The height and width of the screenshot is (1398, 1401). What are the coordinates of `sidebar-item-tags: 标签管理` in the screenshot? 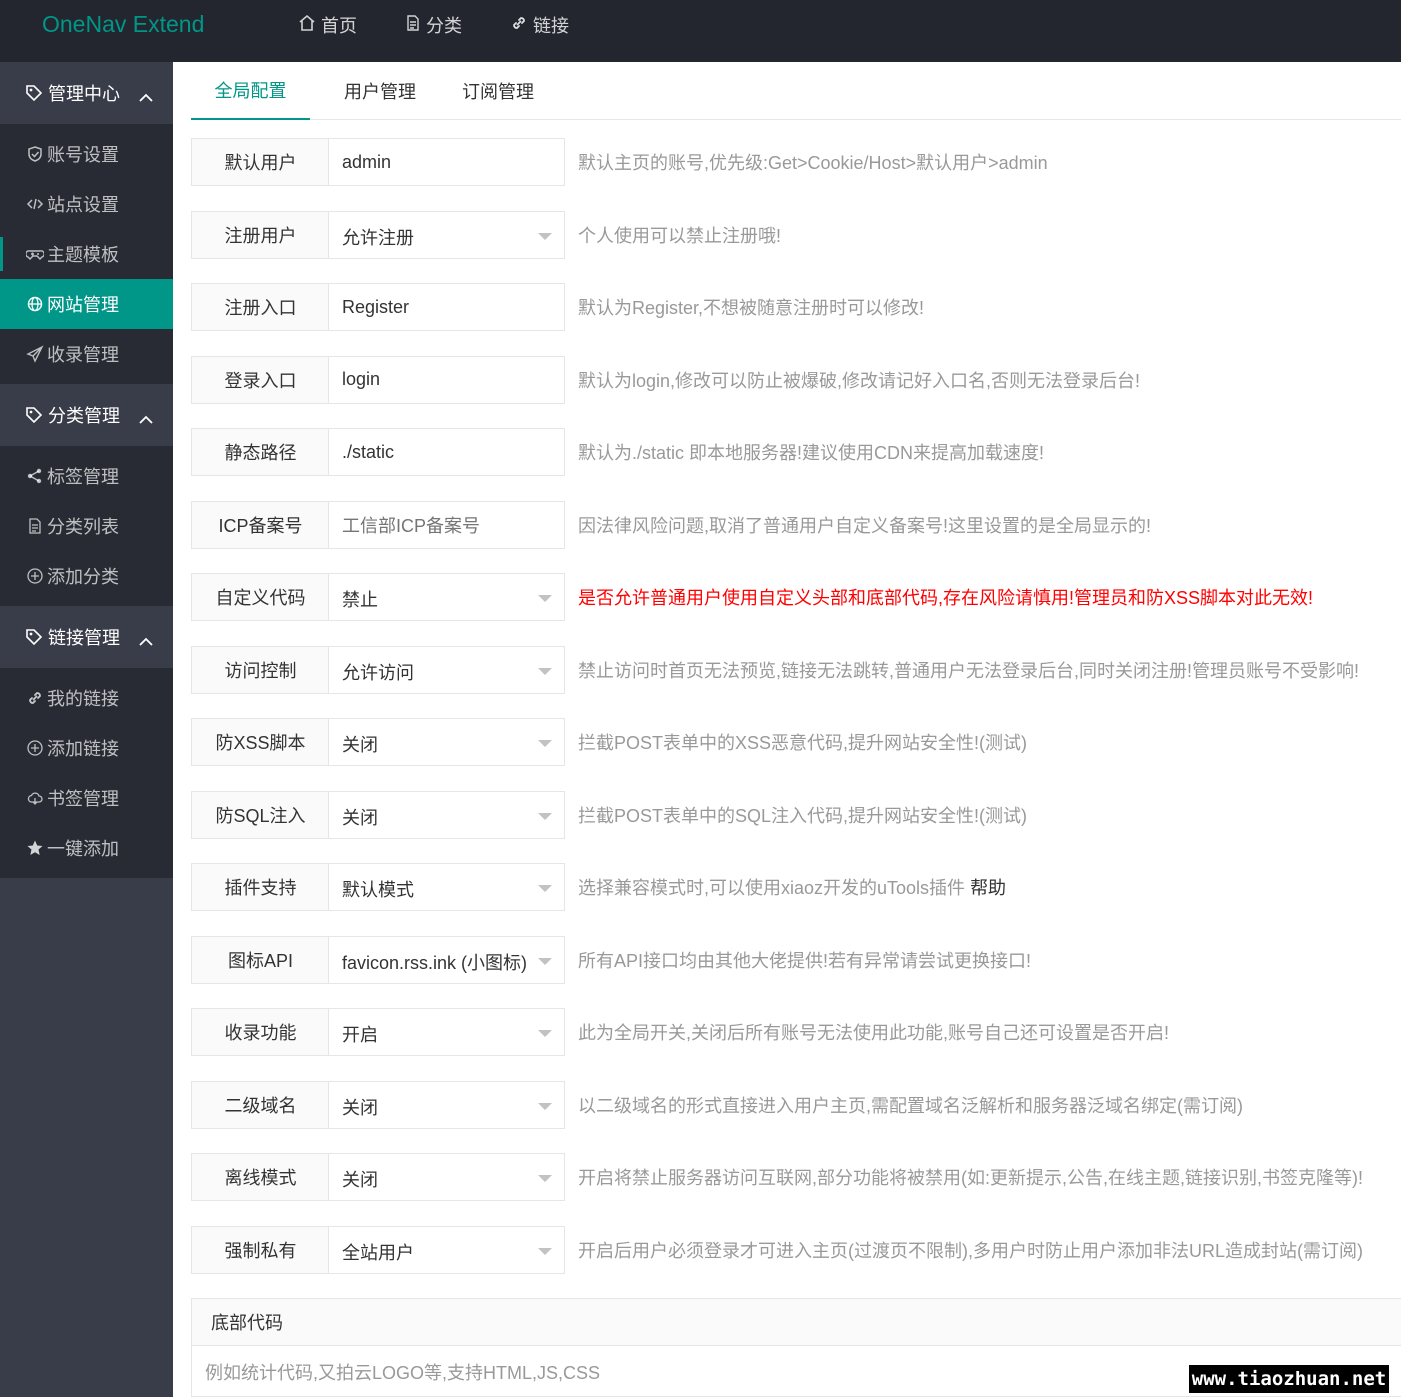 It's located at (86, 476).